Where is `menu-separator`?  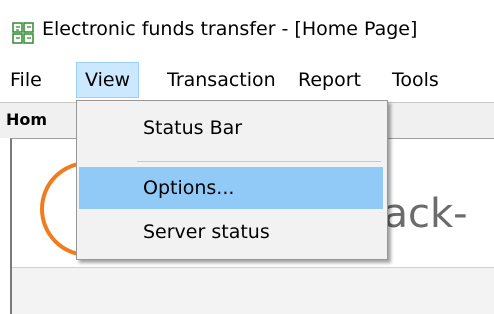
menu-separator is located at coordinates (259, 161).